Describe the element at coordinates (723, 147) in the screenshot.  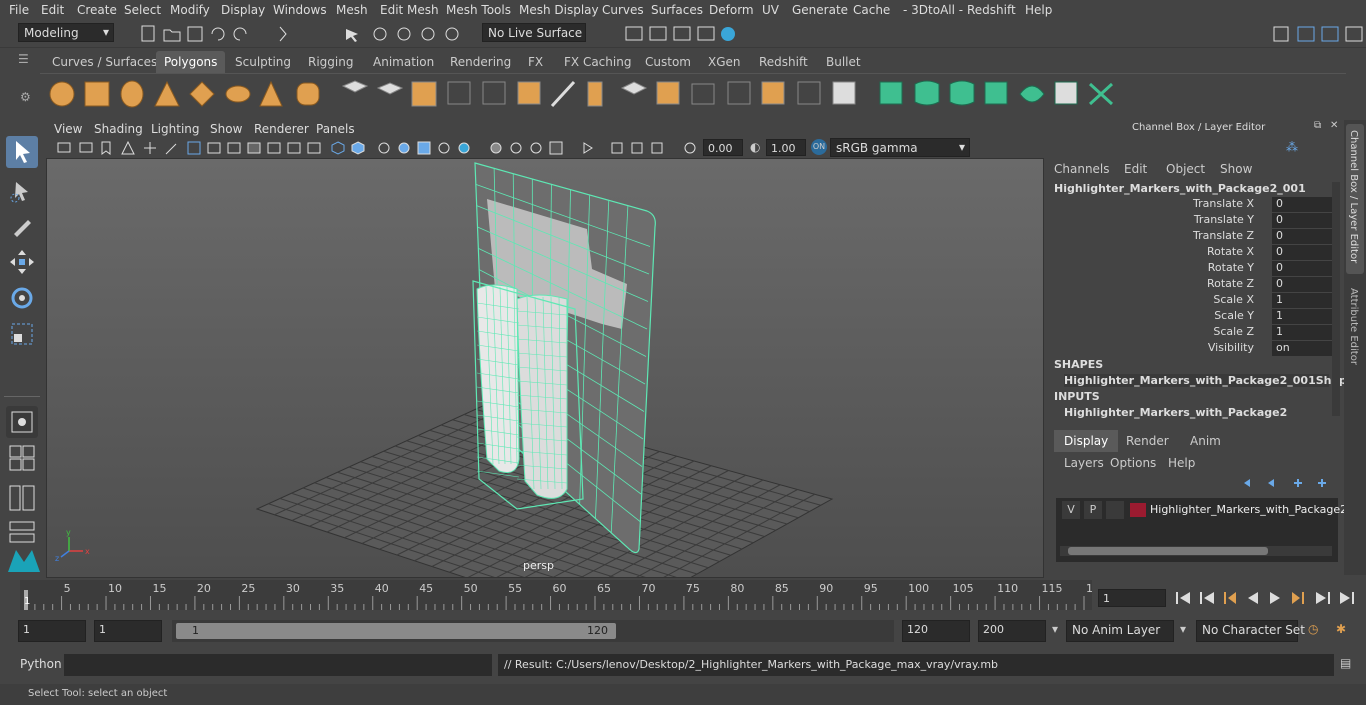
I see `exposure-field: 0.00` at that location.